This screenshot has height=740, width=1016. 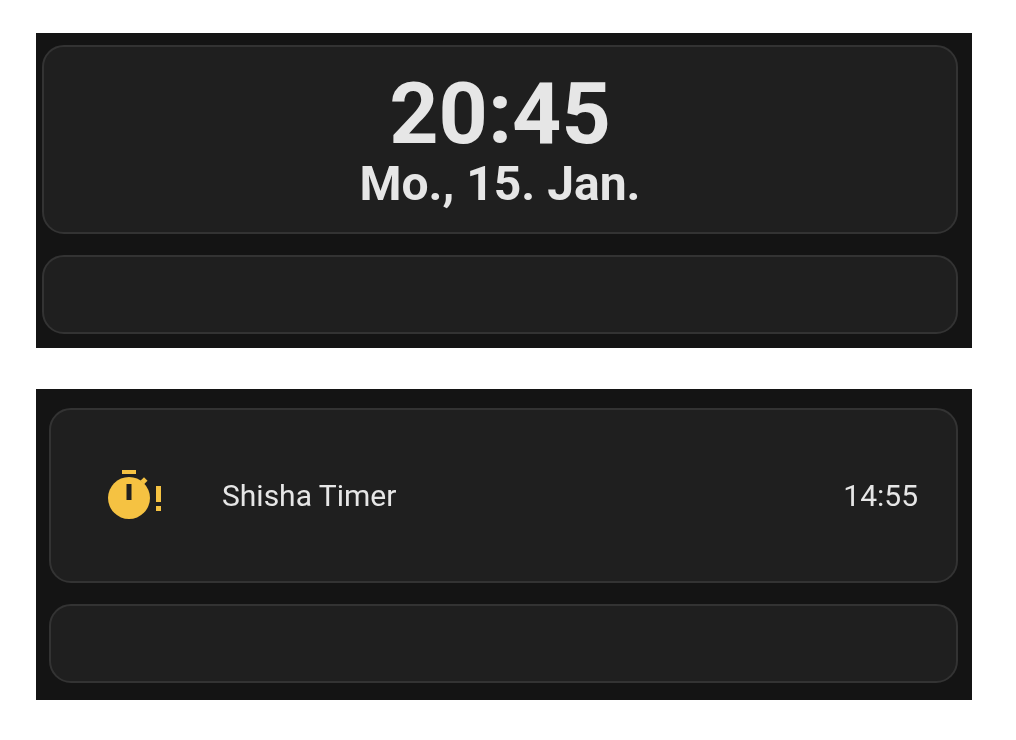 I want to click on timer-remaining: 14:55, so click(x=880, y=495).